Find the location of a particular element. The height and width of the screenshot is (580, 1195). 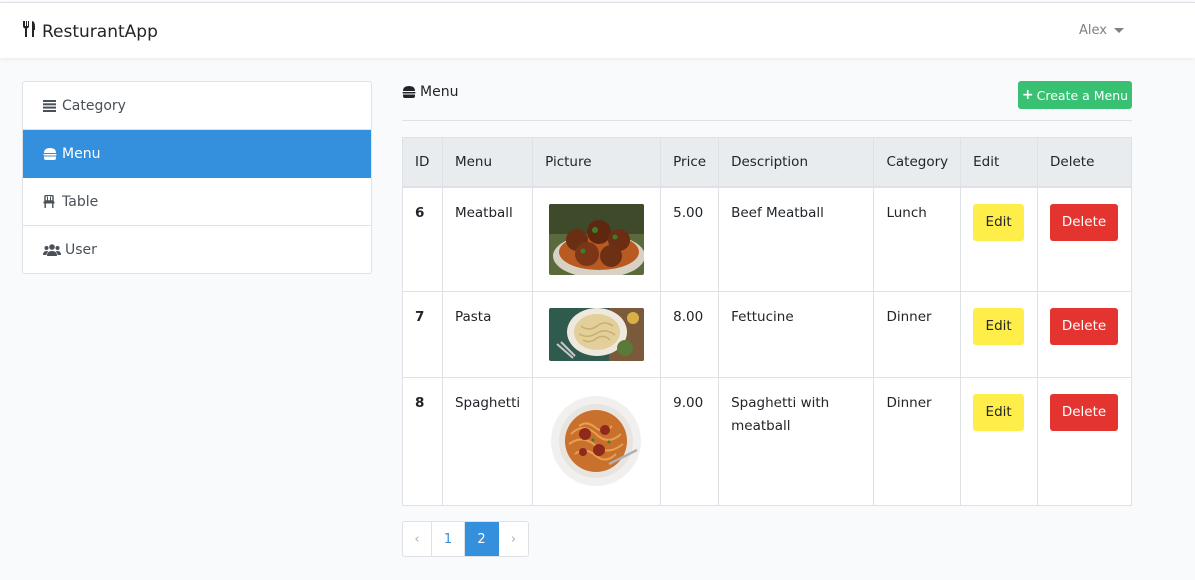

create-menu-button: + Create a Menu is located at coordinates (1075, 95).